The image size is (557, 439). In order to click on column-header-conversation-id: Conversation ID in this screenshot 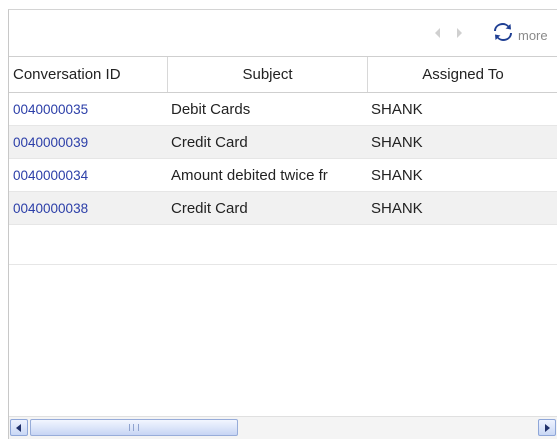, I will do `click(88, 74)`.